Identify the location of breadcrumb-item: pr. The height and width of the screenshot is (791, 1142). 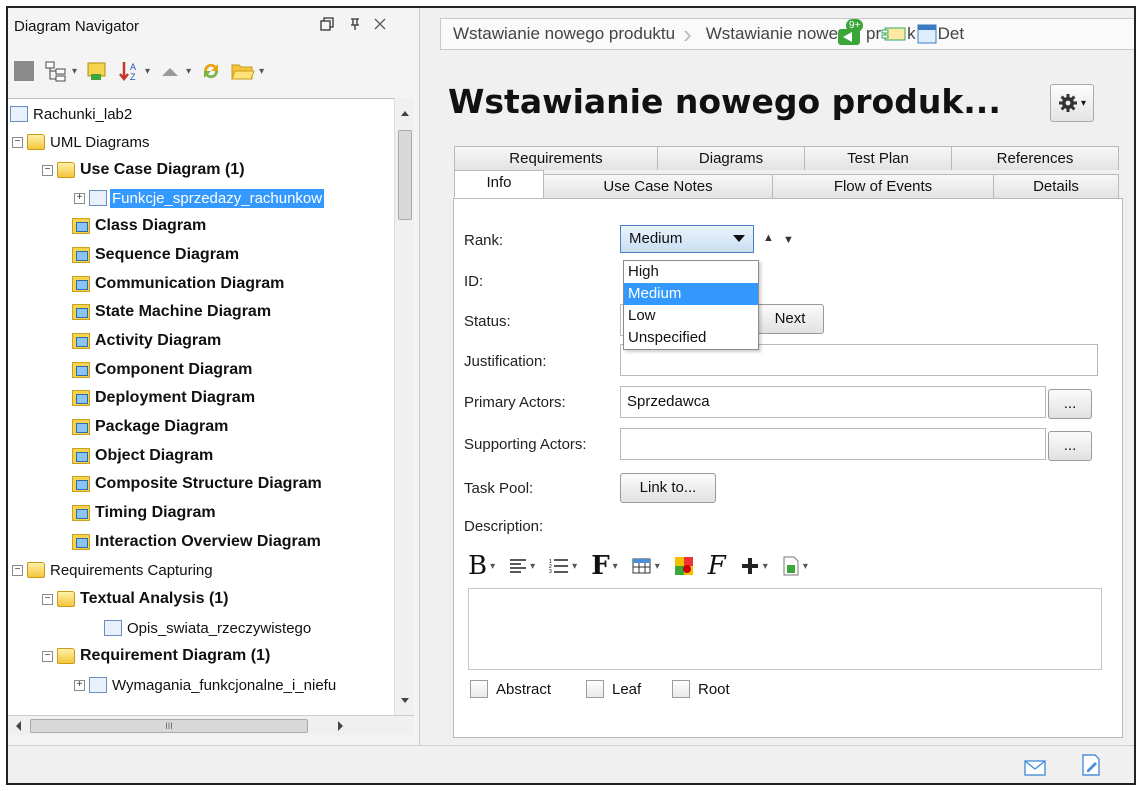
(872, 34).